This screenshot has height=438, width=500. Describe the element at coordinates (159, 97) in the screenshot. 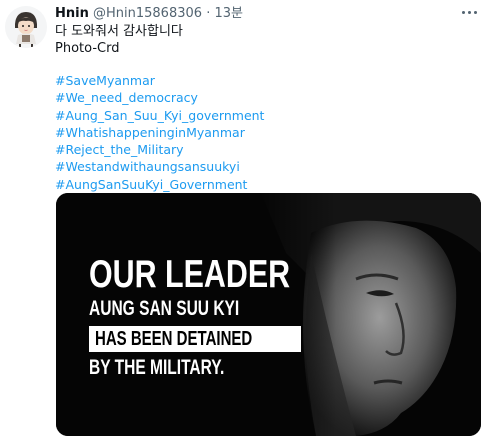

I see `hashtag-link: #We_need_democracy` at that location.